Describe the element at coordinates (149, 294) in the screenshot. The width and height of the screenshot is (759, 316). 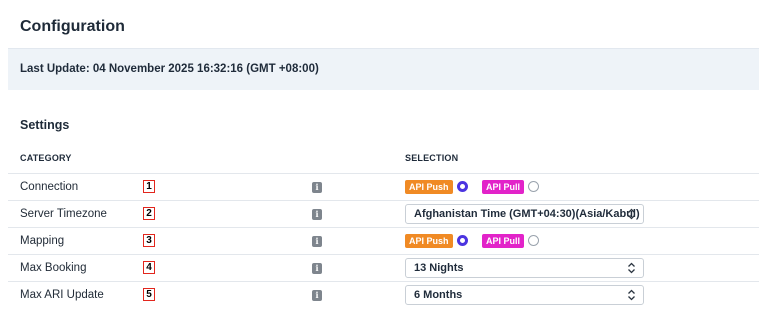
I see `row-number-marker: 5` at that location.